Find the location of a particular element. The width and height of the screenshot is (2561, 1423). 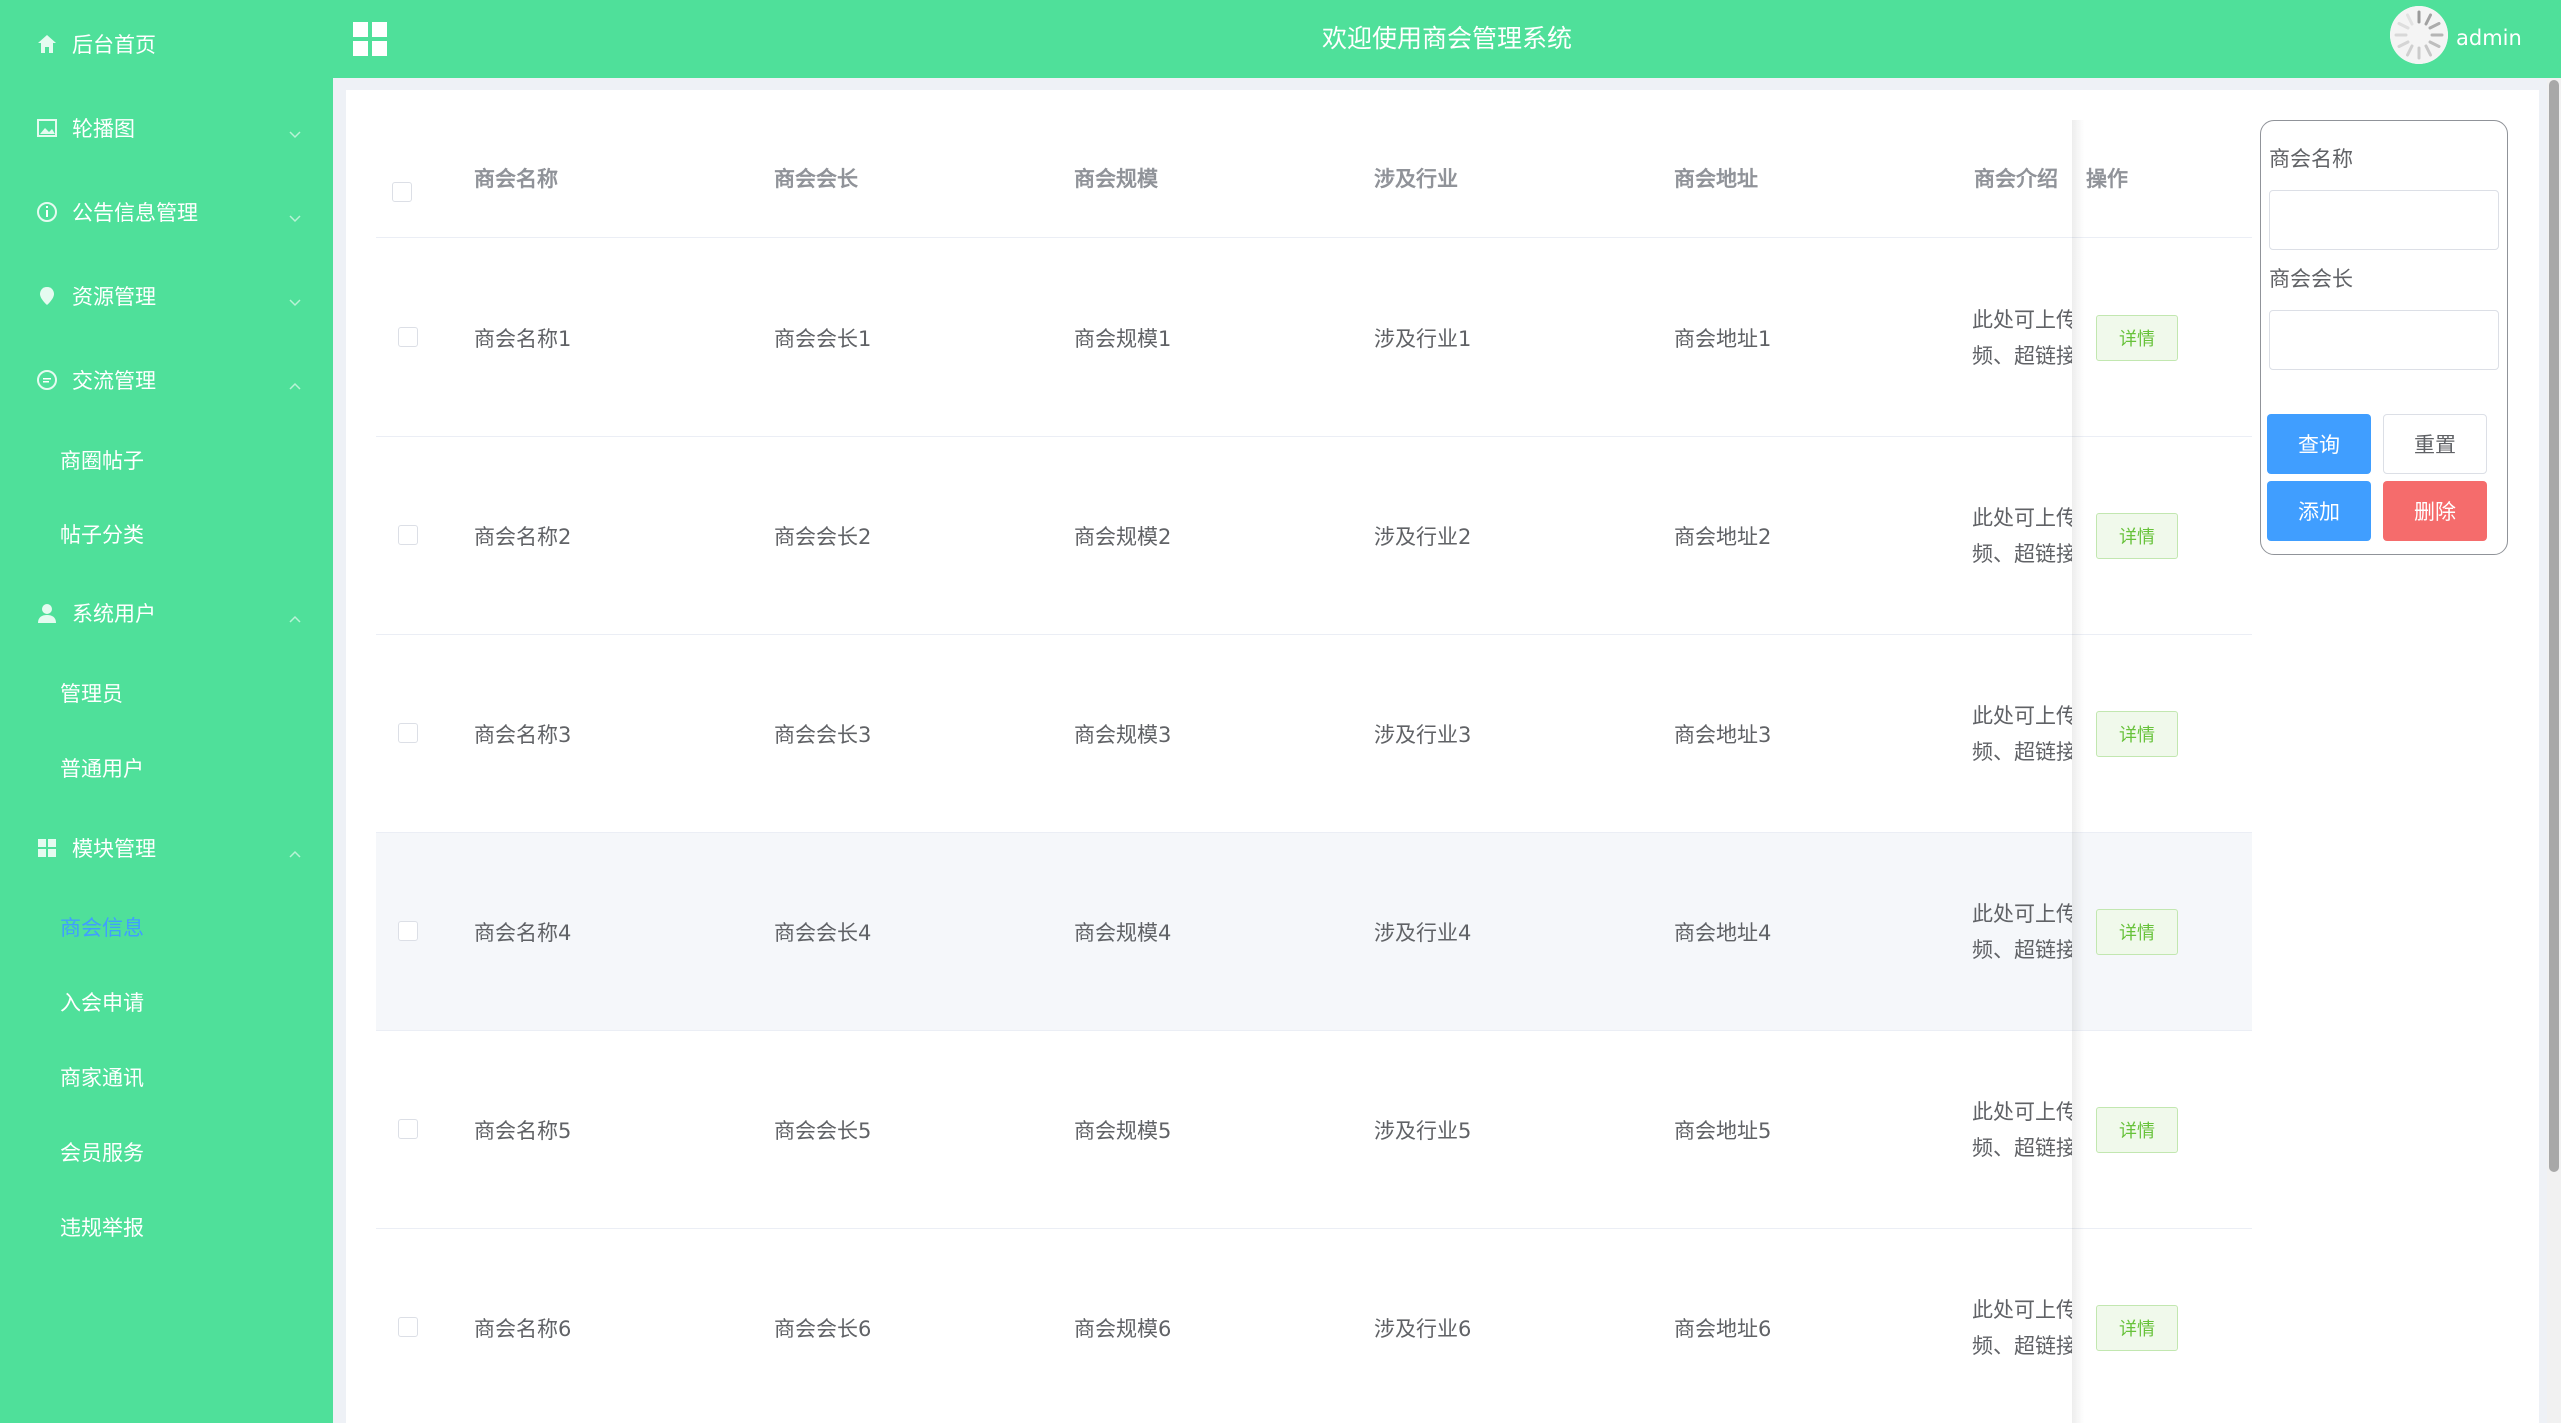

chevron-up-icon is located at coordinates (295, 850).